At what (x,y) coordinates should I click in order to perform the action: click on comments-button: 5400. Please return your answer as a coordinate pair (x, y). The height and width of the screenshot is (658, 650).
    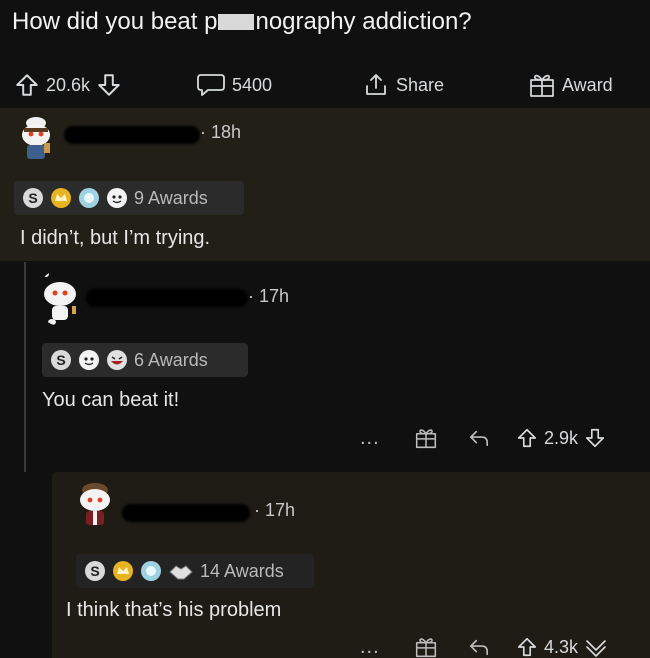
    Looking at the image, I should click on (234, 85).